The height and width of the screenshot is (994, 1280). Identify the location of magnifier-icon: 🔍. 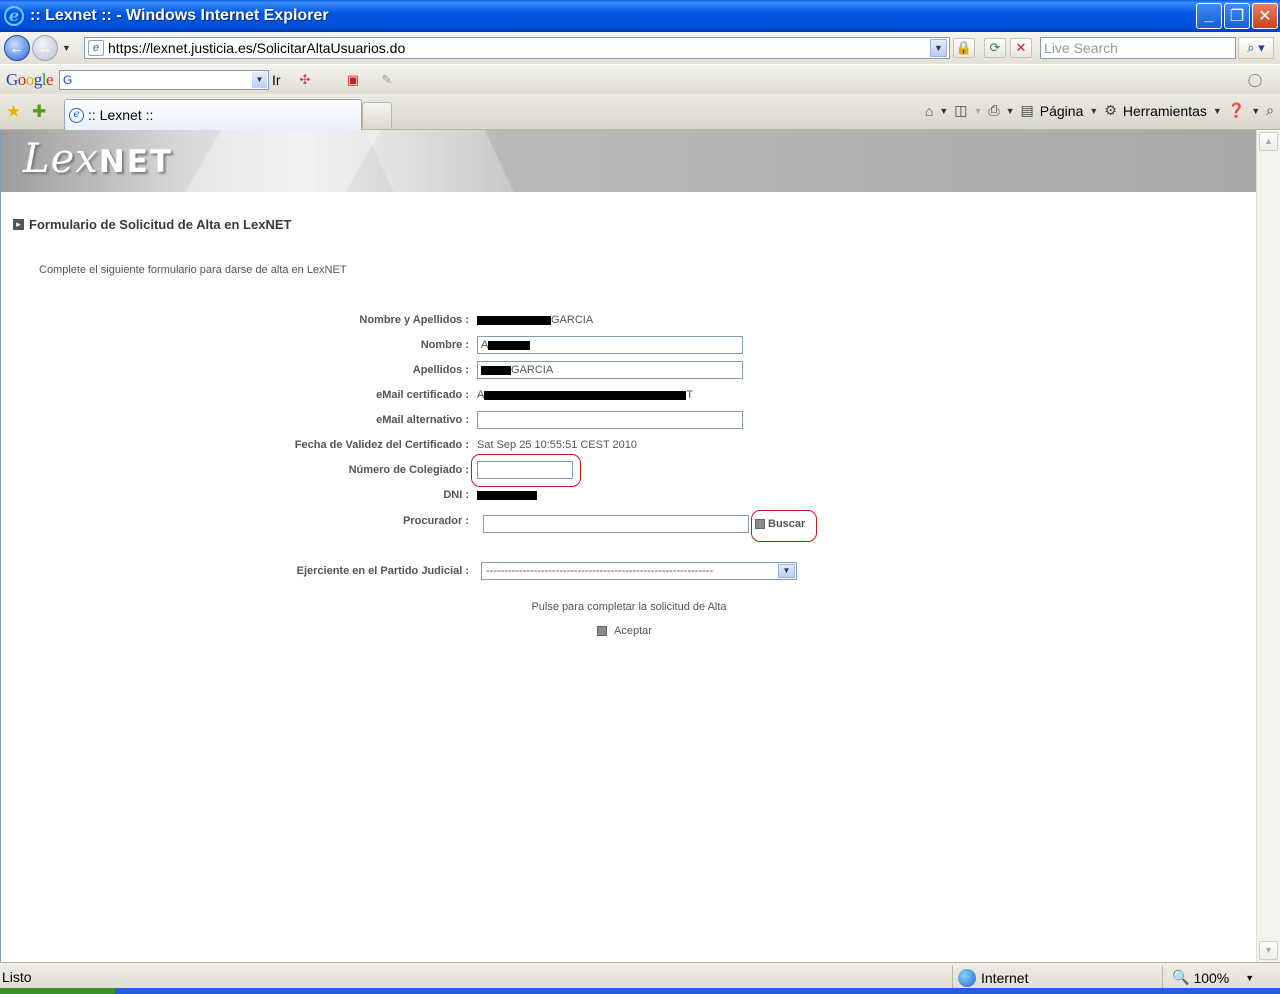
(1181, 977).